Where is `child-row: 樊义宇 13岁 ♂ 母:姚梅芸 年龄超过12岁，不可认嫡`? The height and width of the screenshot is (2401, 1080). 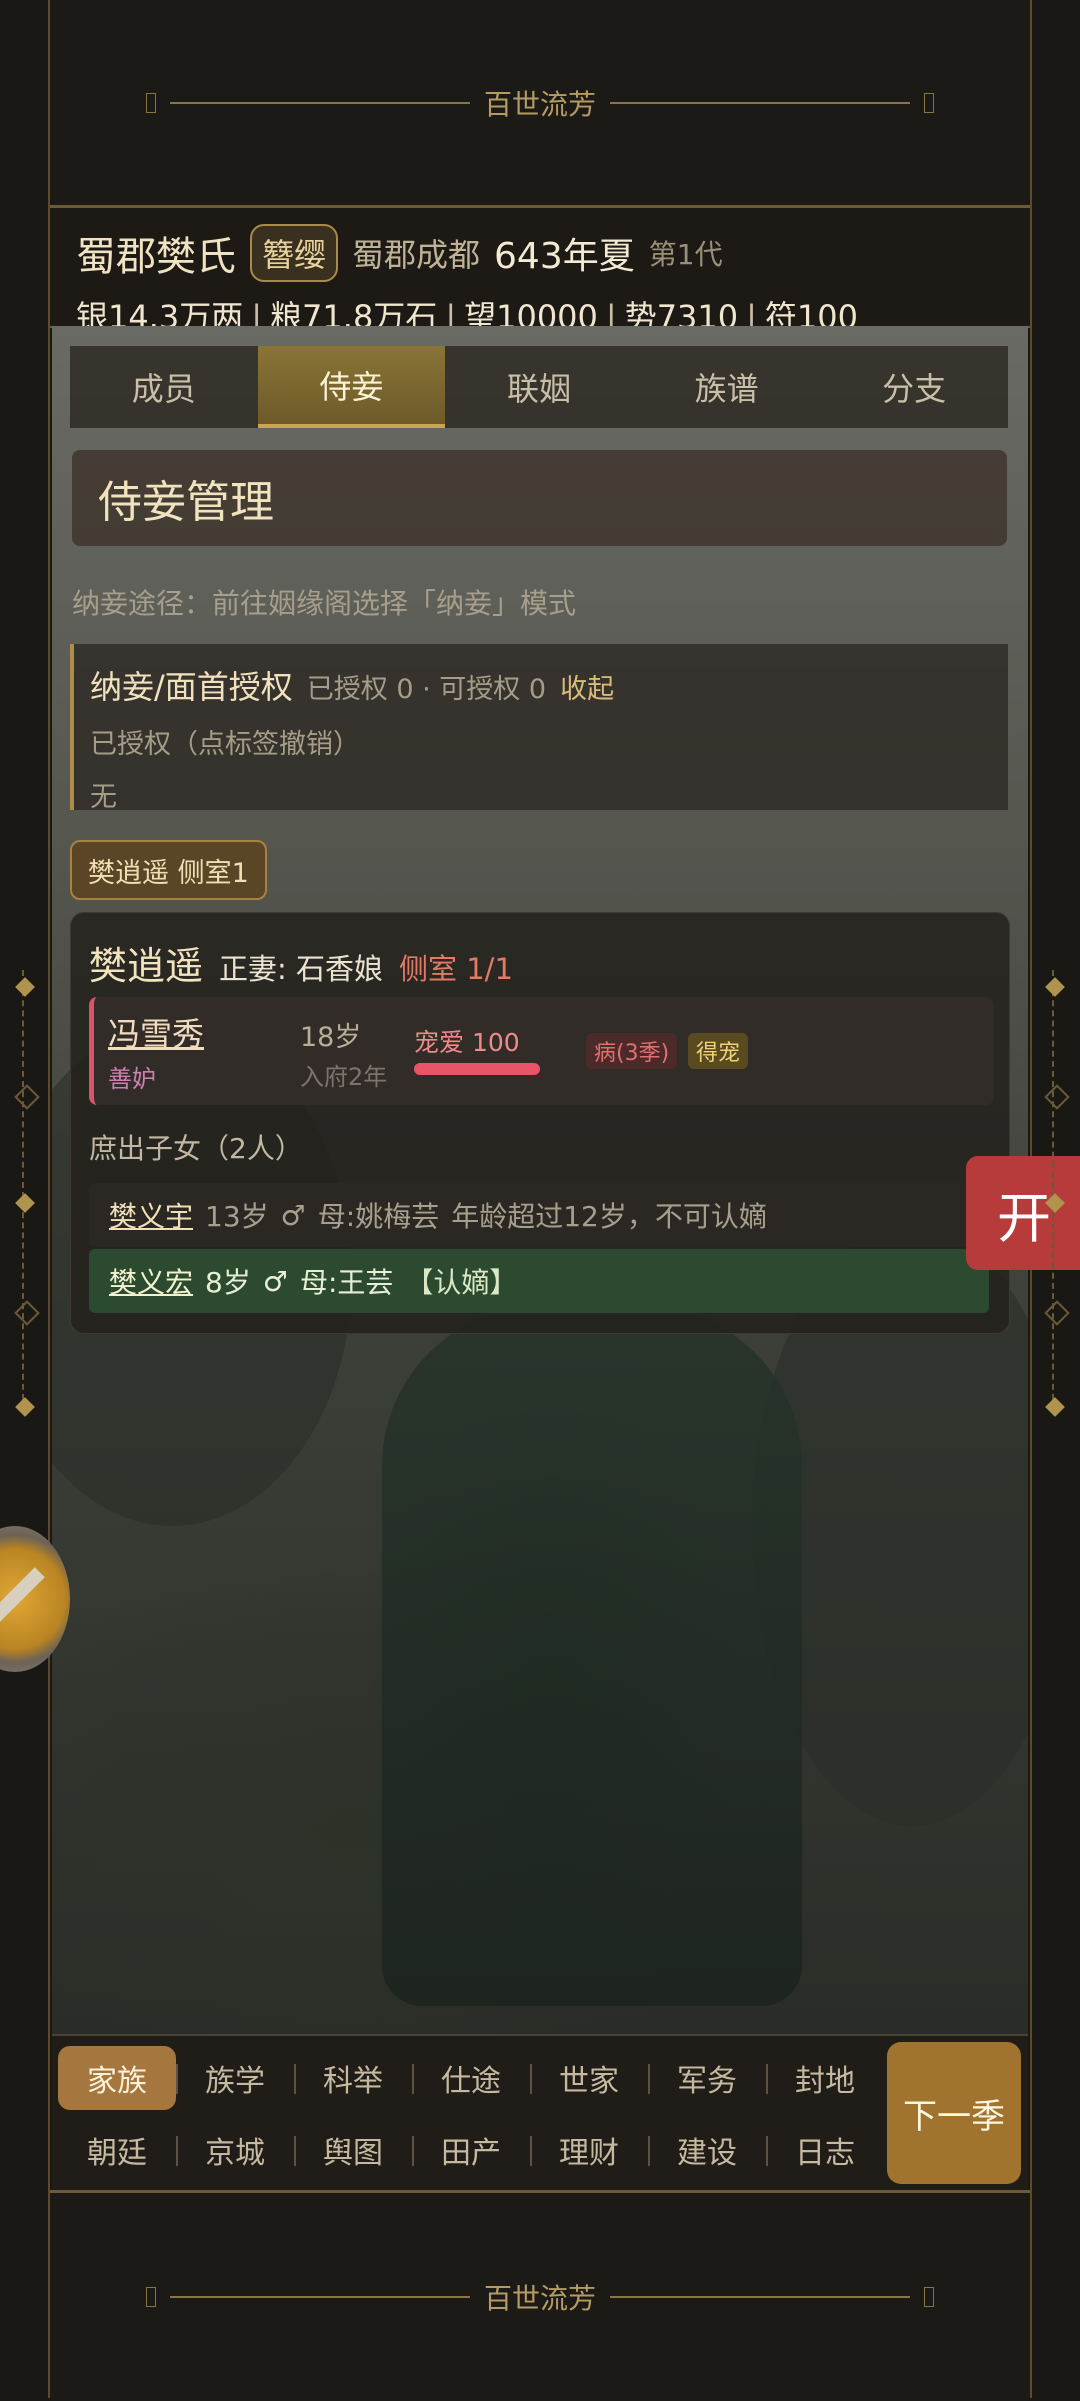 child-row: 樊义宇 13岁 ♂ 母:姚梅芸 年龄超过12岁，不可认嫡 is located at coordinates (539, 1215).